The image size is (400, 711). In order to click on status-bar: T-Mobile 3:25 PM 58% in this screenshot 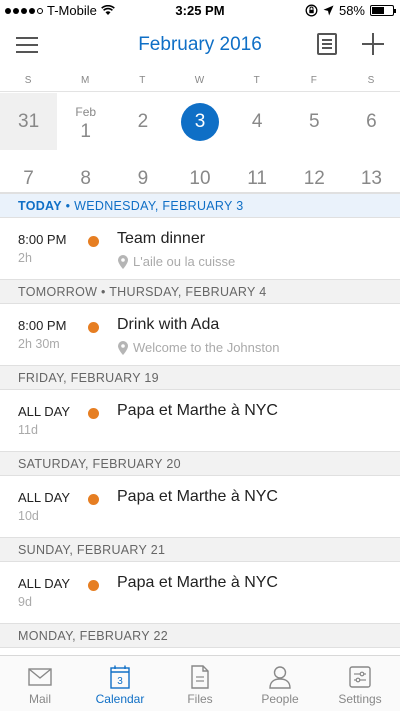, I will do `click(200, 11)`.